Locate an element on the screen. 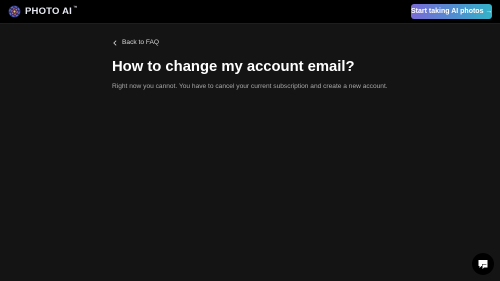  chat-widget-button is located at coordinates (483, 264).